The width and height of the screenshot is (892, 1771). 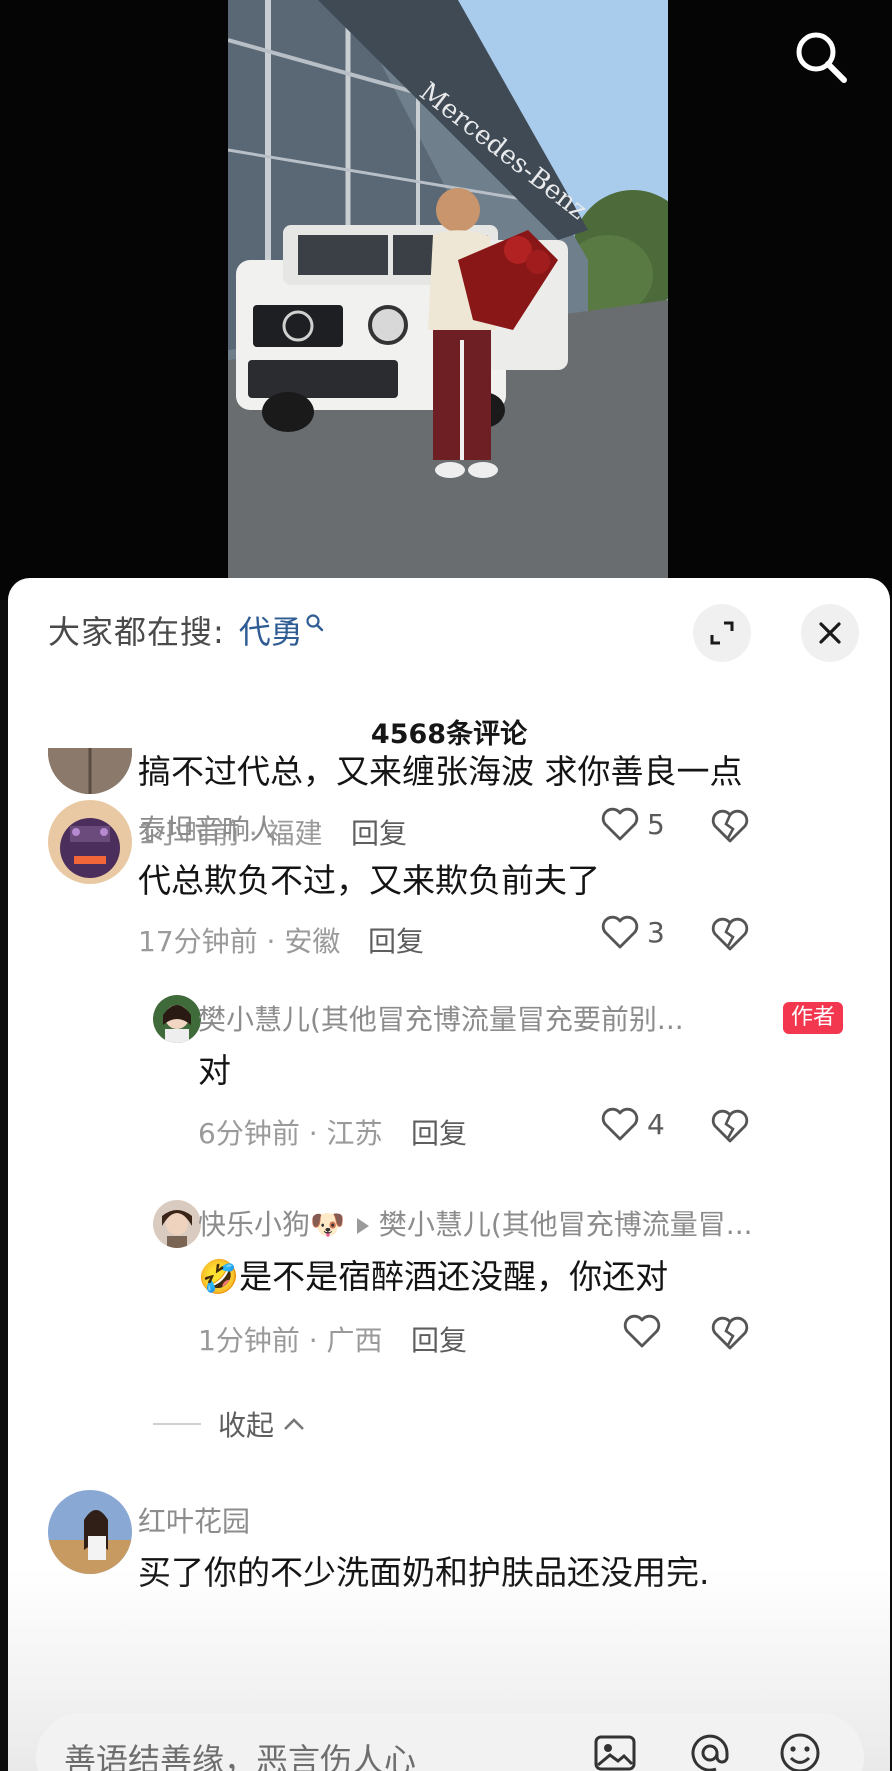 I want to click on like-button: 5, so click(x=633, y=824).